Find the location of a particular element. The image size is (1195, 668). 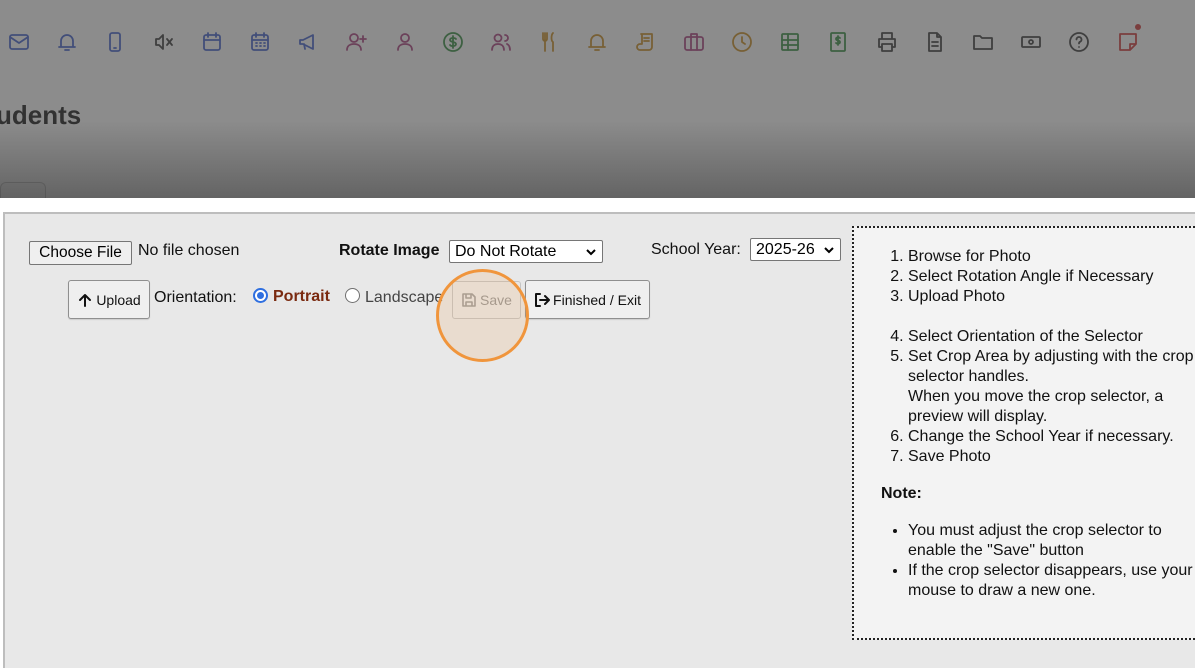

portrait-label: Portrait is located at coordinates (301, 297).